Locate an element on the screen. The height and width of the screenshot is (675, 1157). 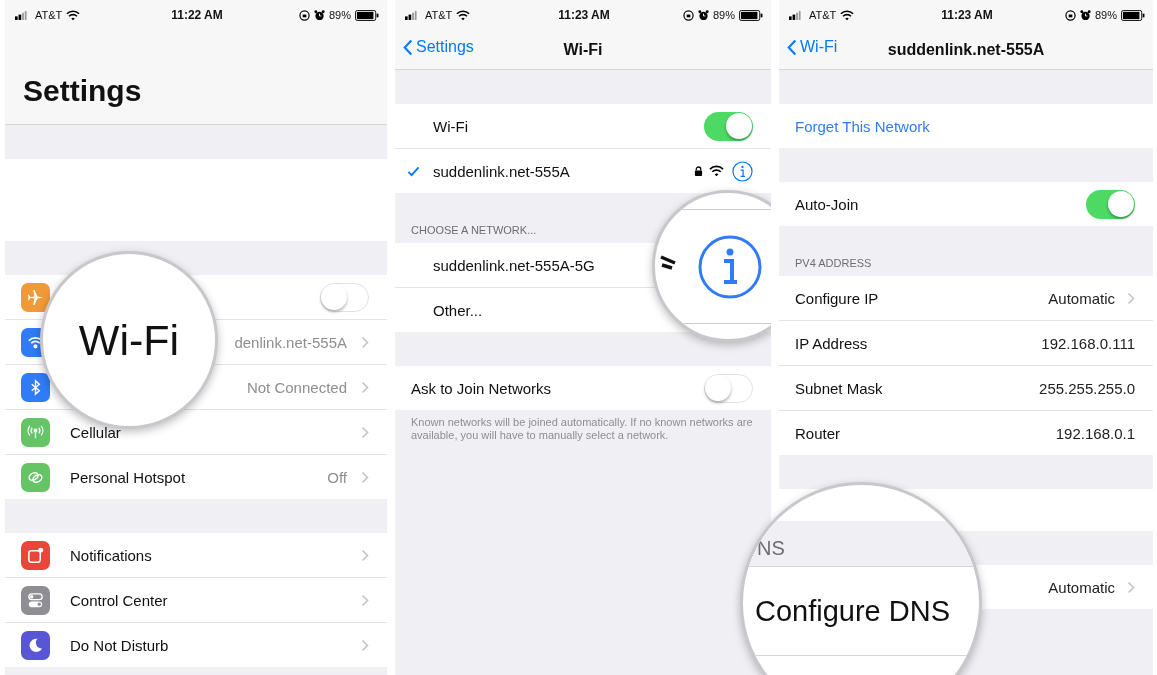
row-value: 192.168.0.1 is located at coordinates (1095, 433).